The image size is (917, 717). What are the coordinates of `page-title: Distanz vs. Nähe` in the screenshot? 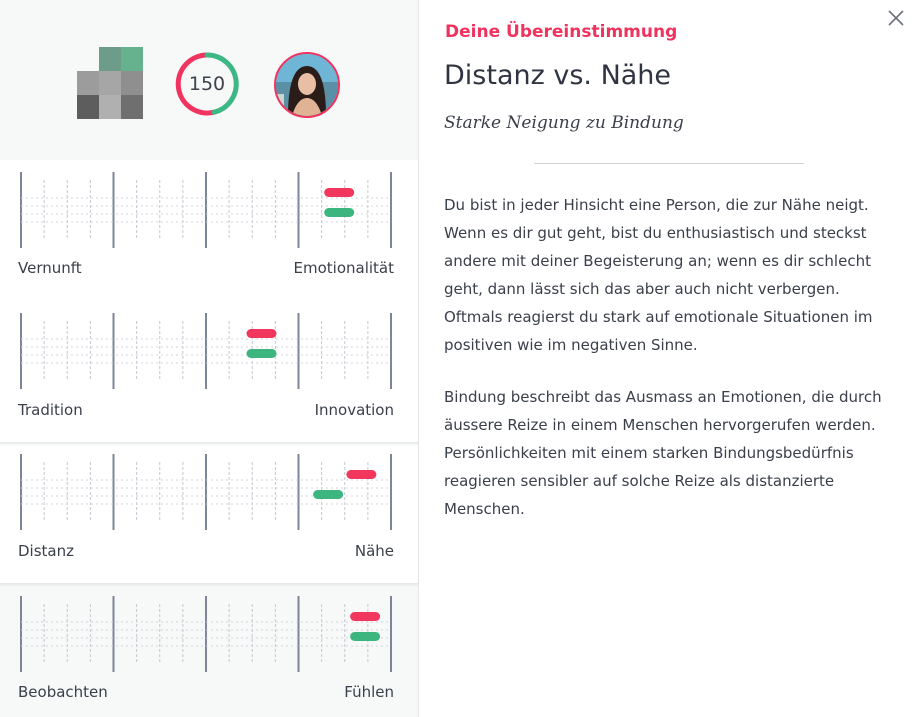 It's located at (558, 75).